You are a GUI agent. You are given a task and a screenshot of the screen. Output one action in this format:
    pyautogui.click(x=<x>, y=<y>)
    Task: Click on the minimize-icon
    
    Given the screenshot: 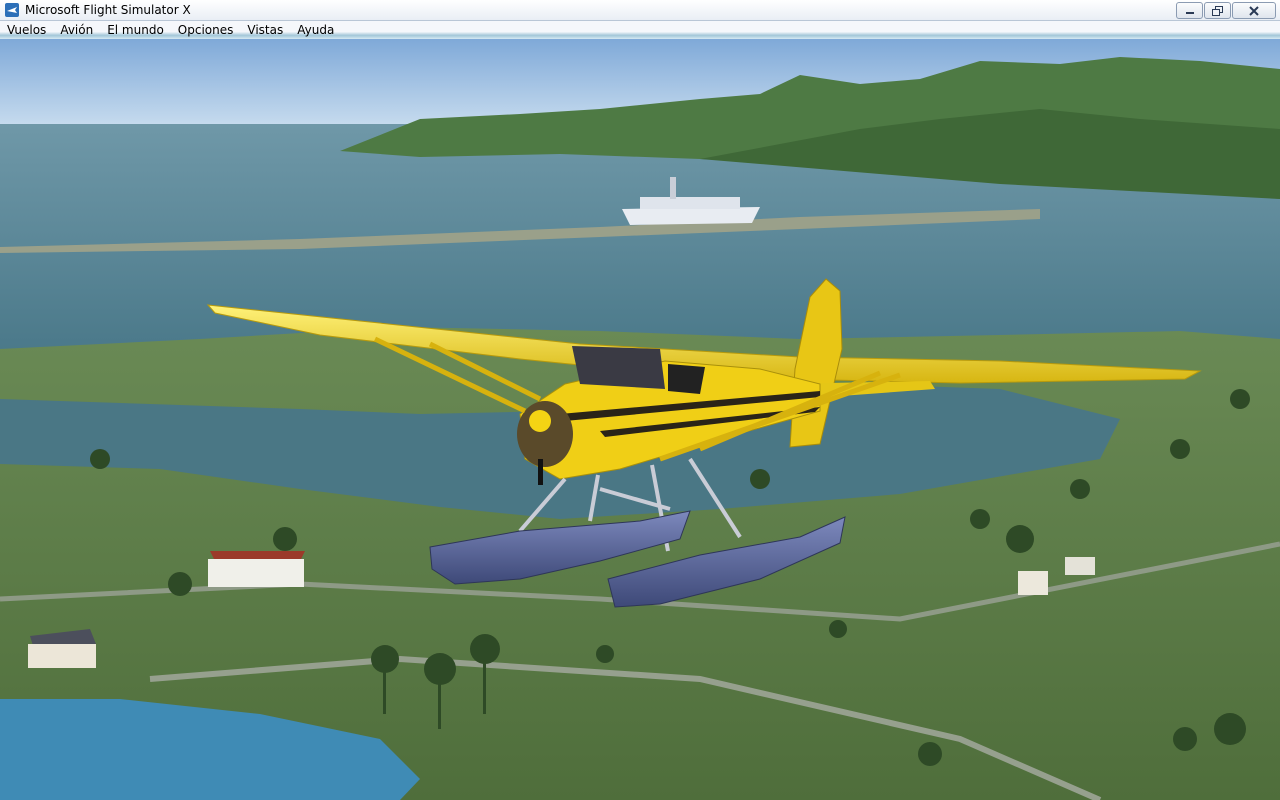 What is the action you would take?
    pyautogui.click(x=1189, y=12)
    